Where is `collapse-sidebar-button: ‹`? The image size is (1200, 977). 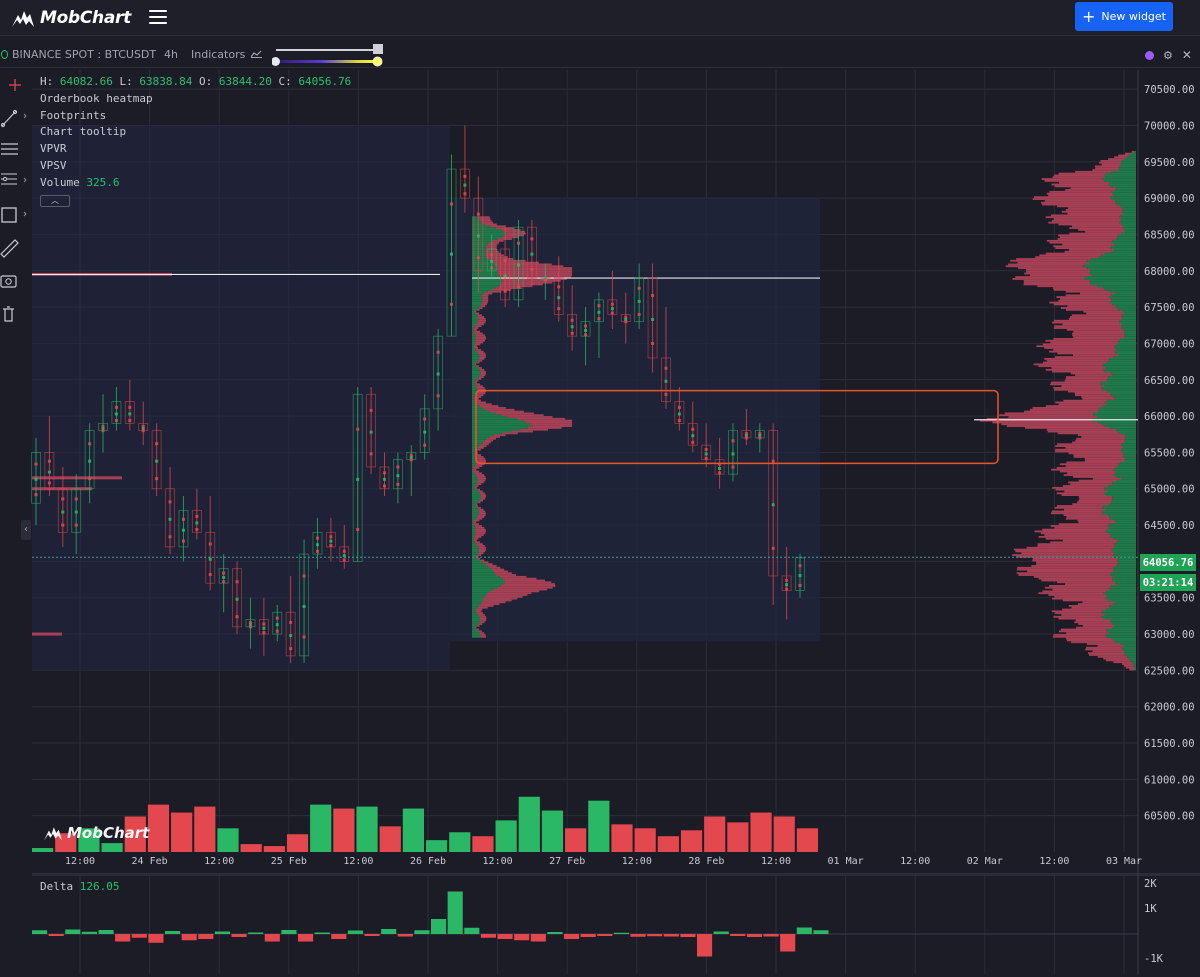
collapse-sidebar-button: ‹ is located at coordinates (26, 530).